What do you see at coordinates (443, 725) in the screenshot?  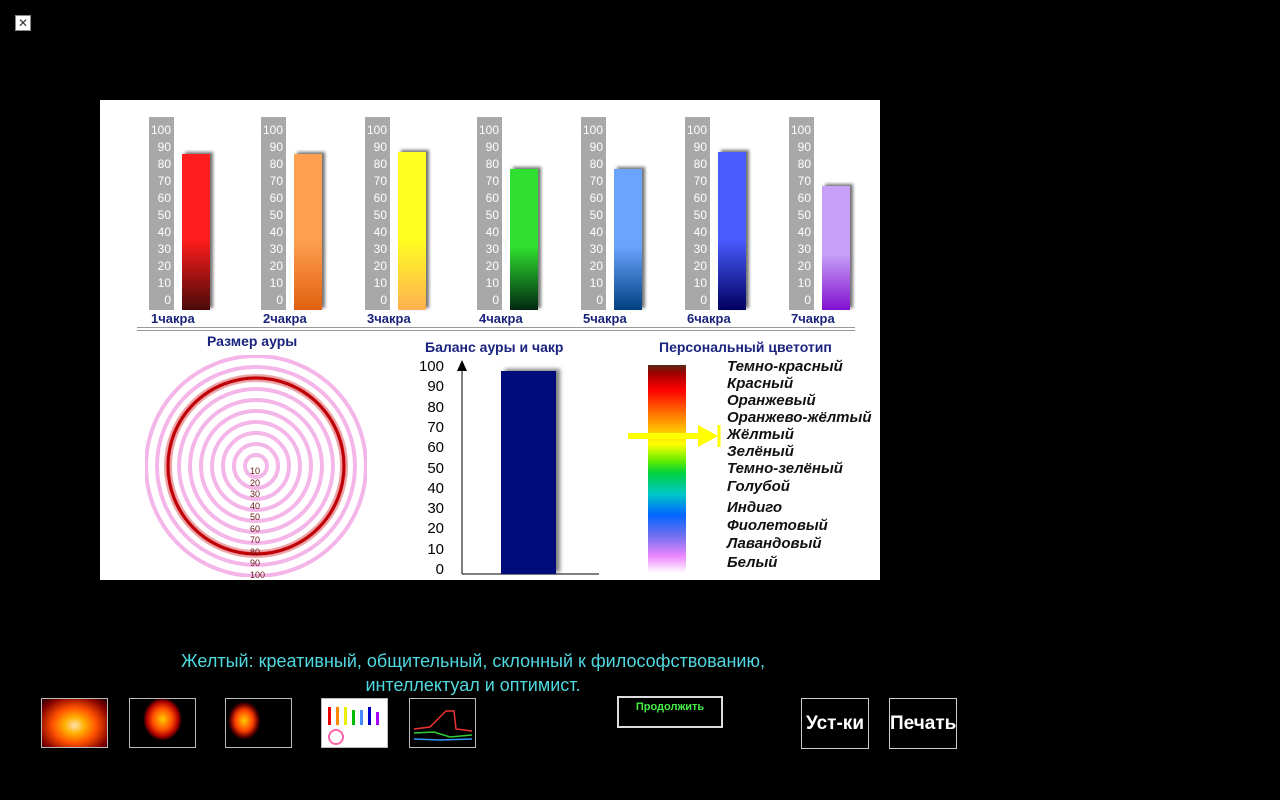 I see `thumbnail-line-graph-icon` at bounding box center [443, 725].